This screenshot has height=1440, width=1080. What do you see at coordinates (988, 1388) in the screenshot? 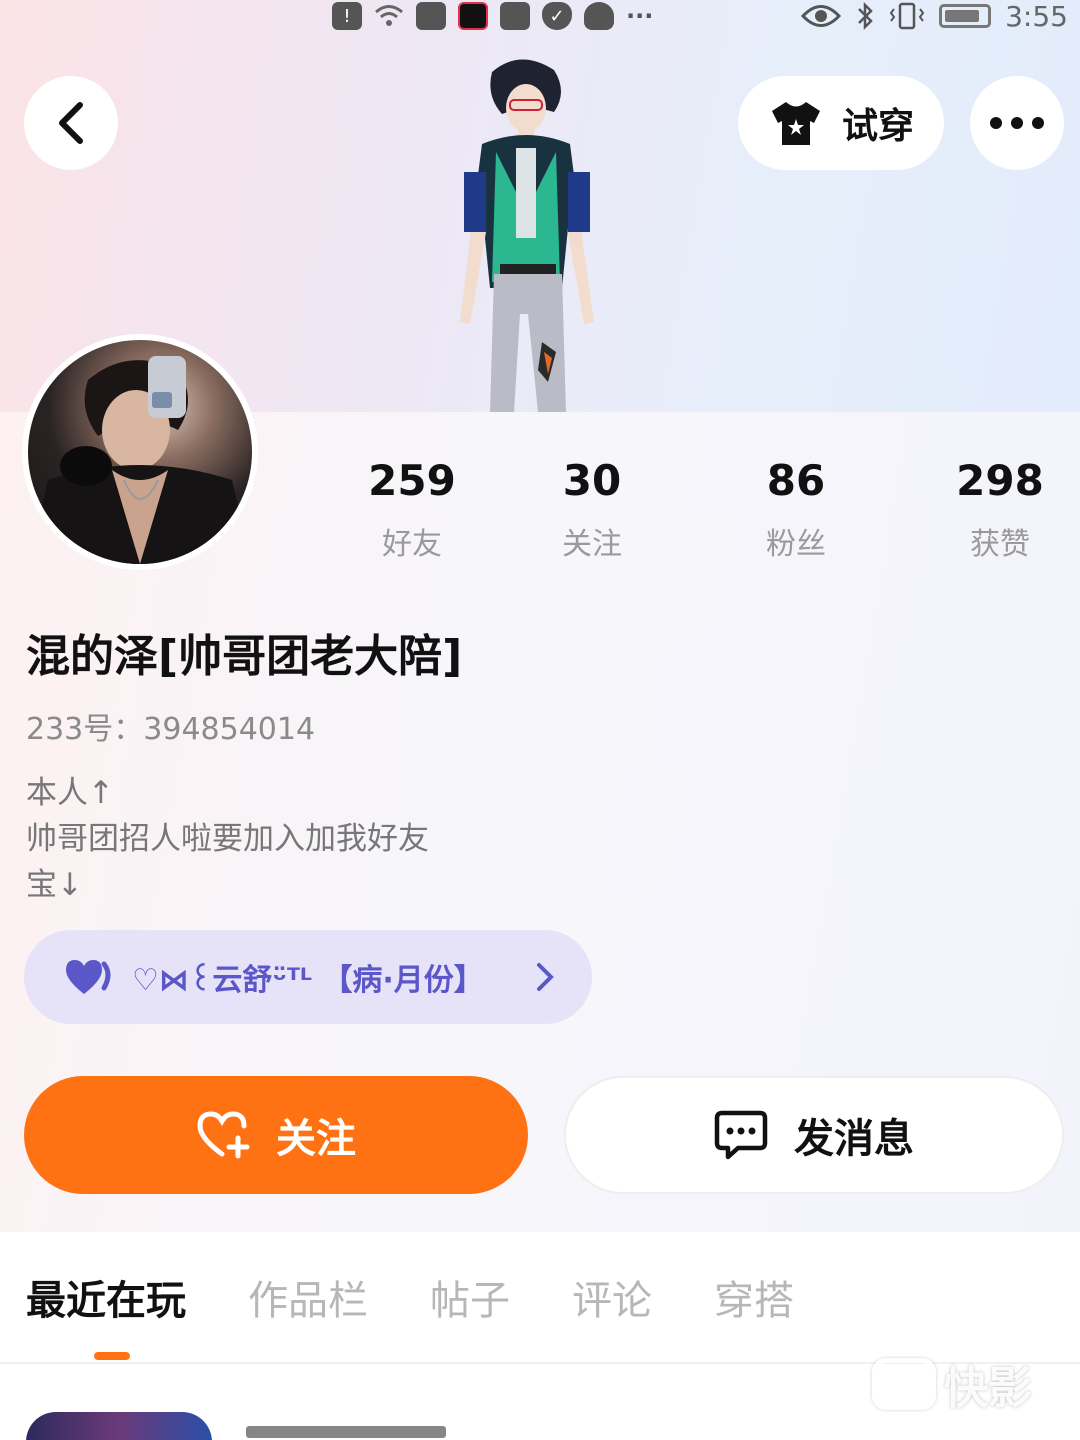
I see `watermark-text: 快影` at bounding box center [988, 1388].